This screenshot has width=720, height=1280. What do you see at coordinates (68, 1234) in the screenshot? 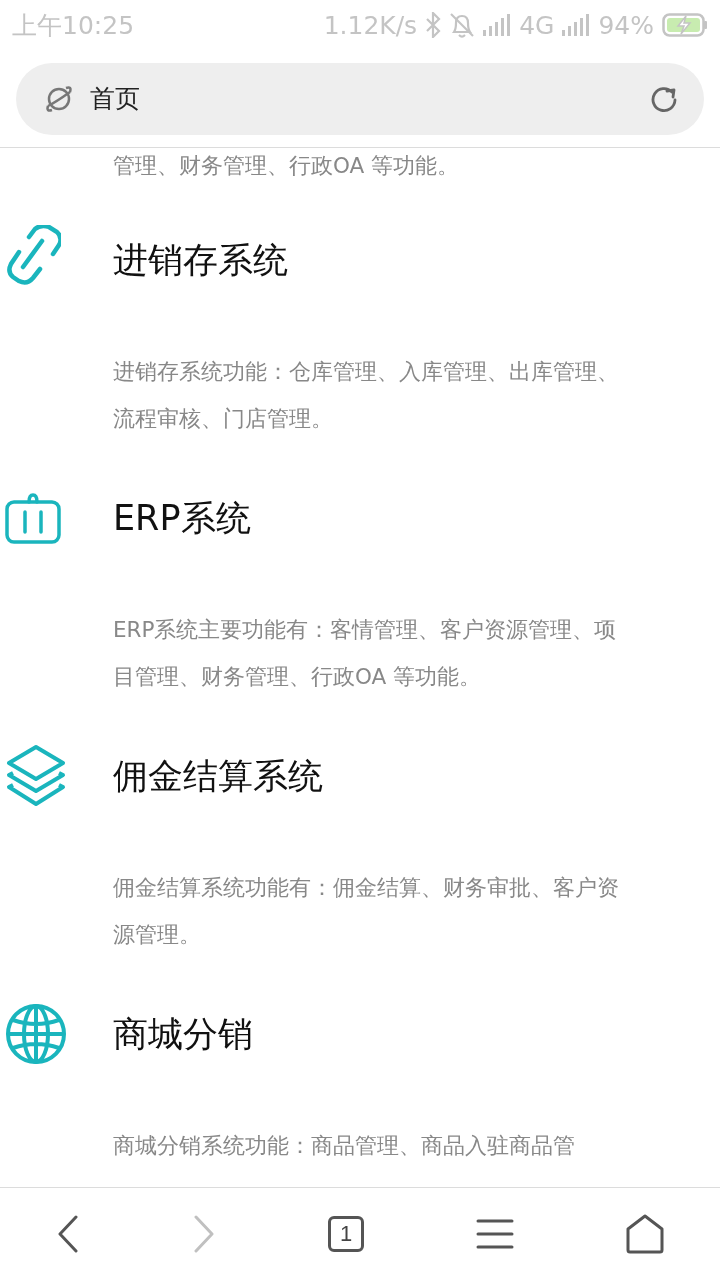
I see `back-button` at bounding box center [68, 1234].